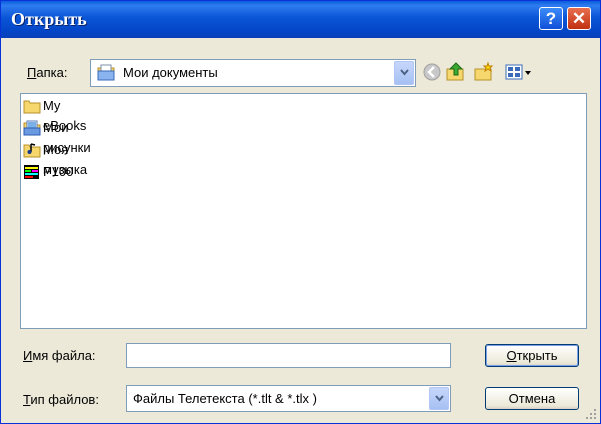 The width and height of the screenshot is (601, 424). I want to click on teletext-file-icon, so click(32, 175).